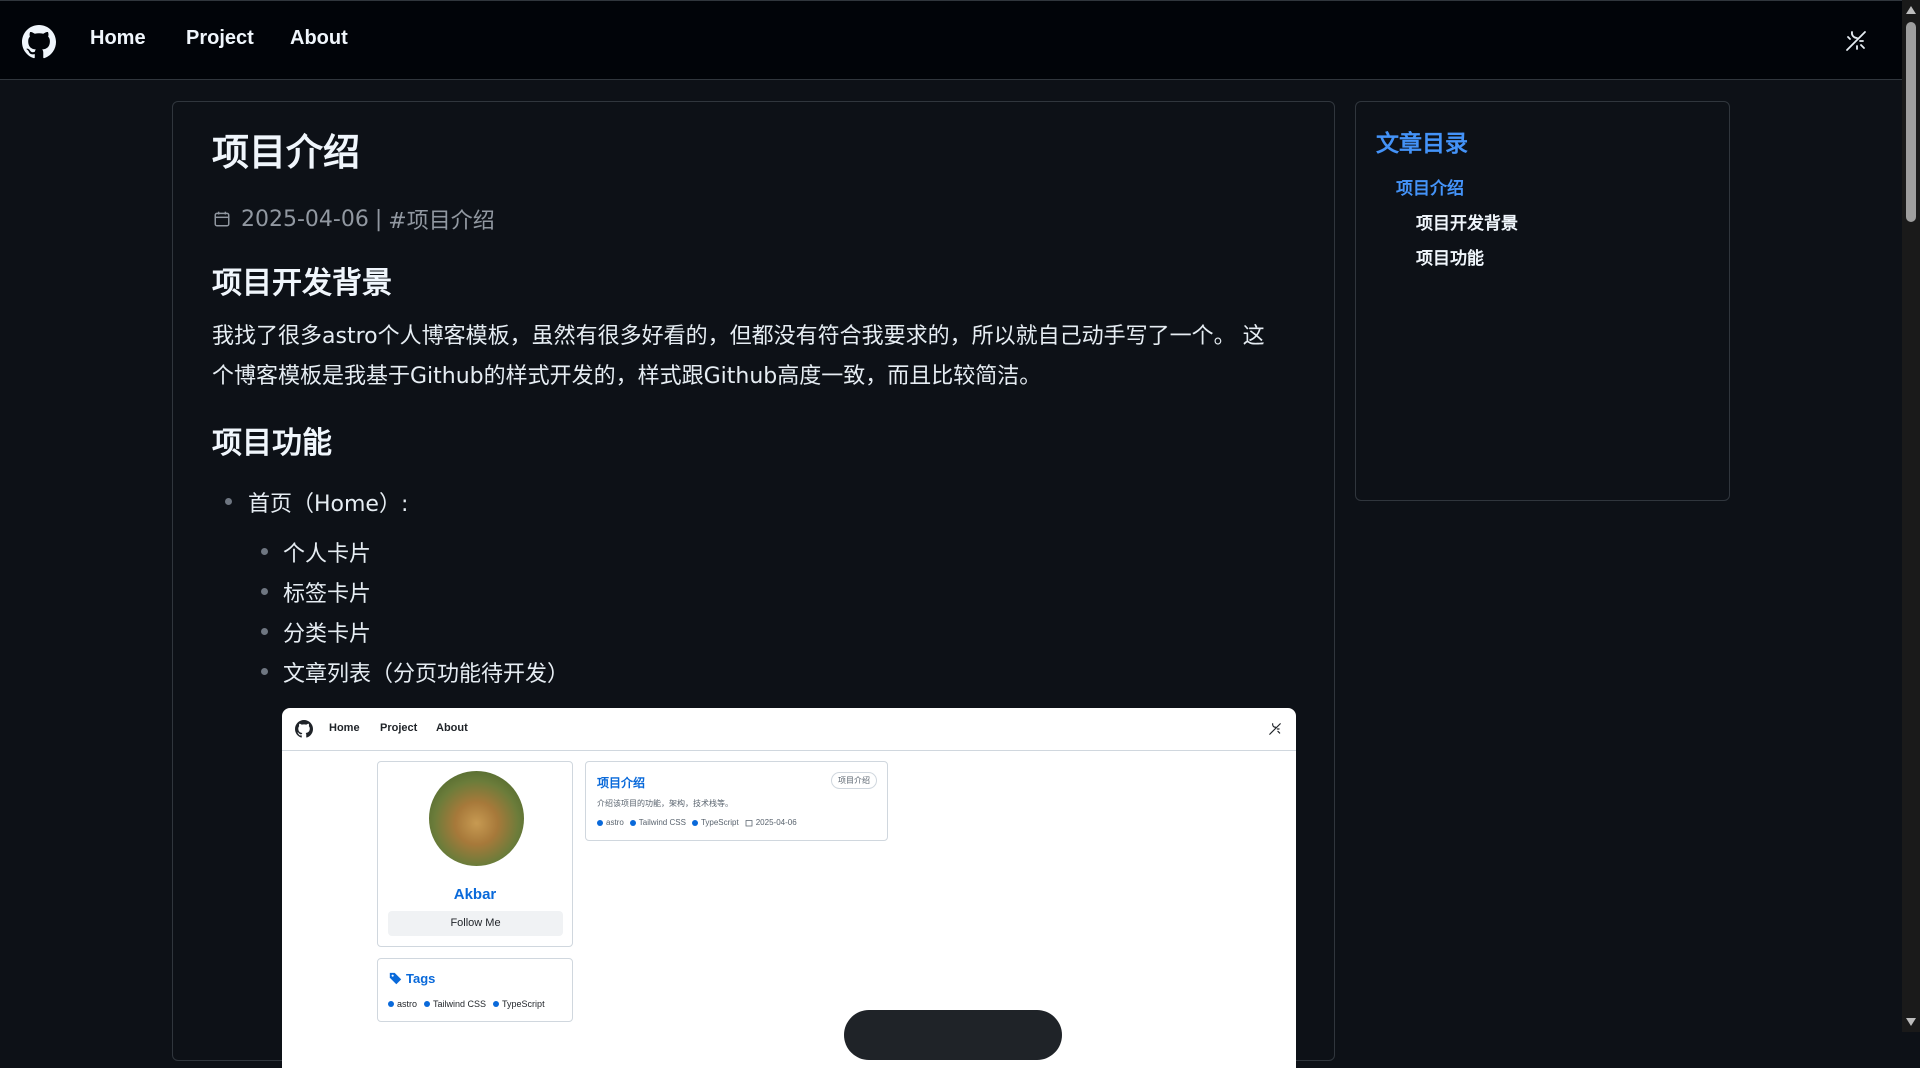  What do you see at coordinates (286, 152) in the screenshot?
I see `article-title: 项目介绍` at bounding box center [286, 152].